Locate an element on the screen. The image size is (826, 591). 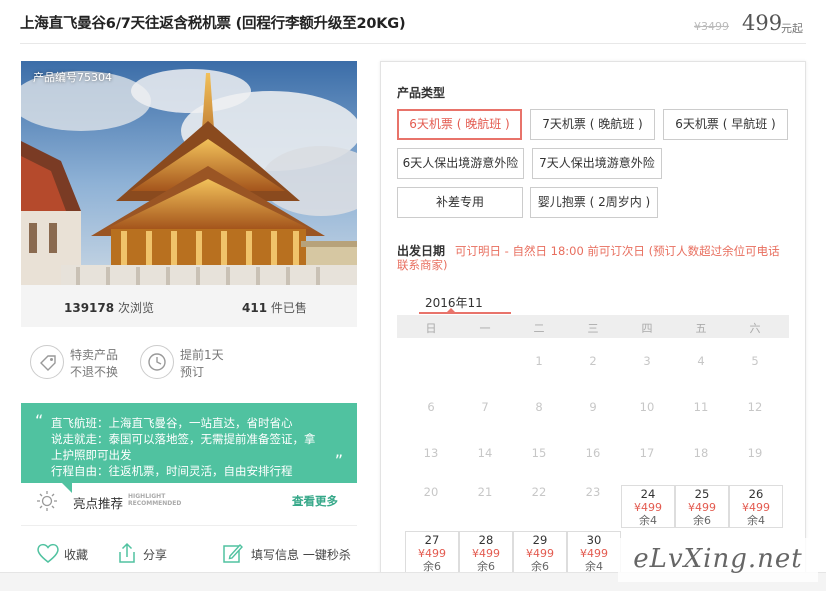
divider is located at coordinates (189, 525).